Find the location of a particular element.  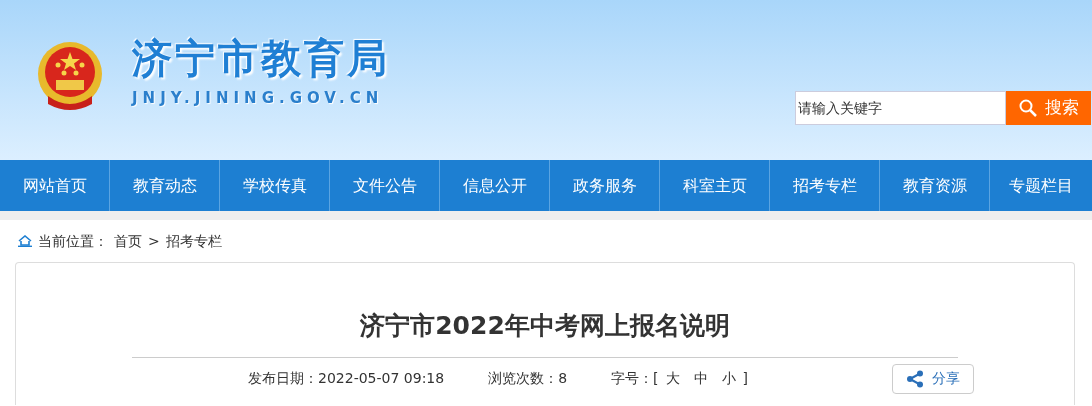

share-button: 分享 is located at coordinates (933, 378).